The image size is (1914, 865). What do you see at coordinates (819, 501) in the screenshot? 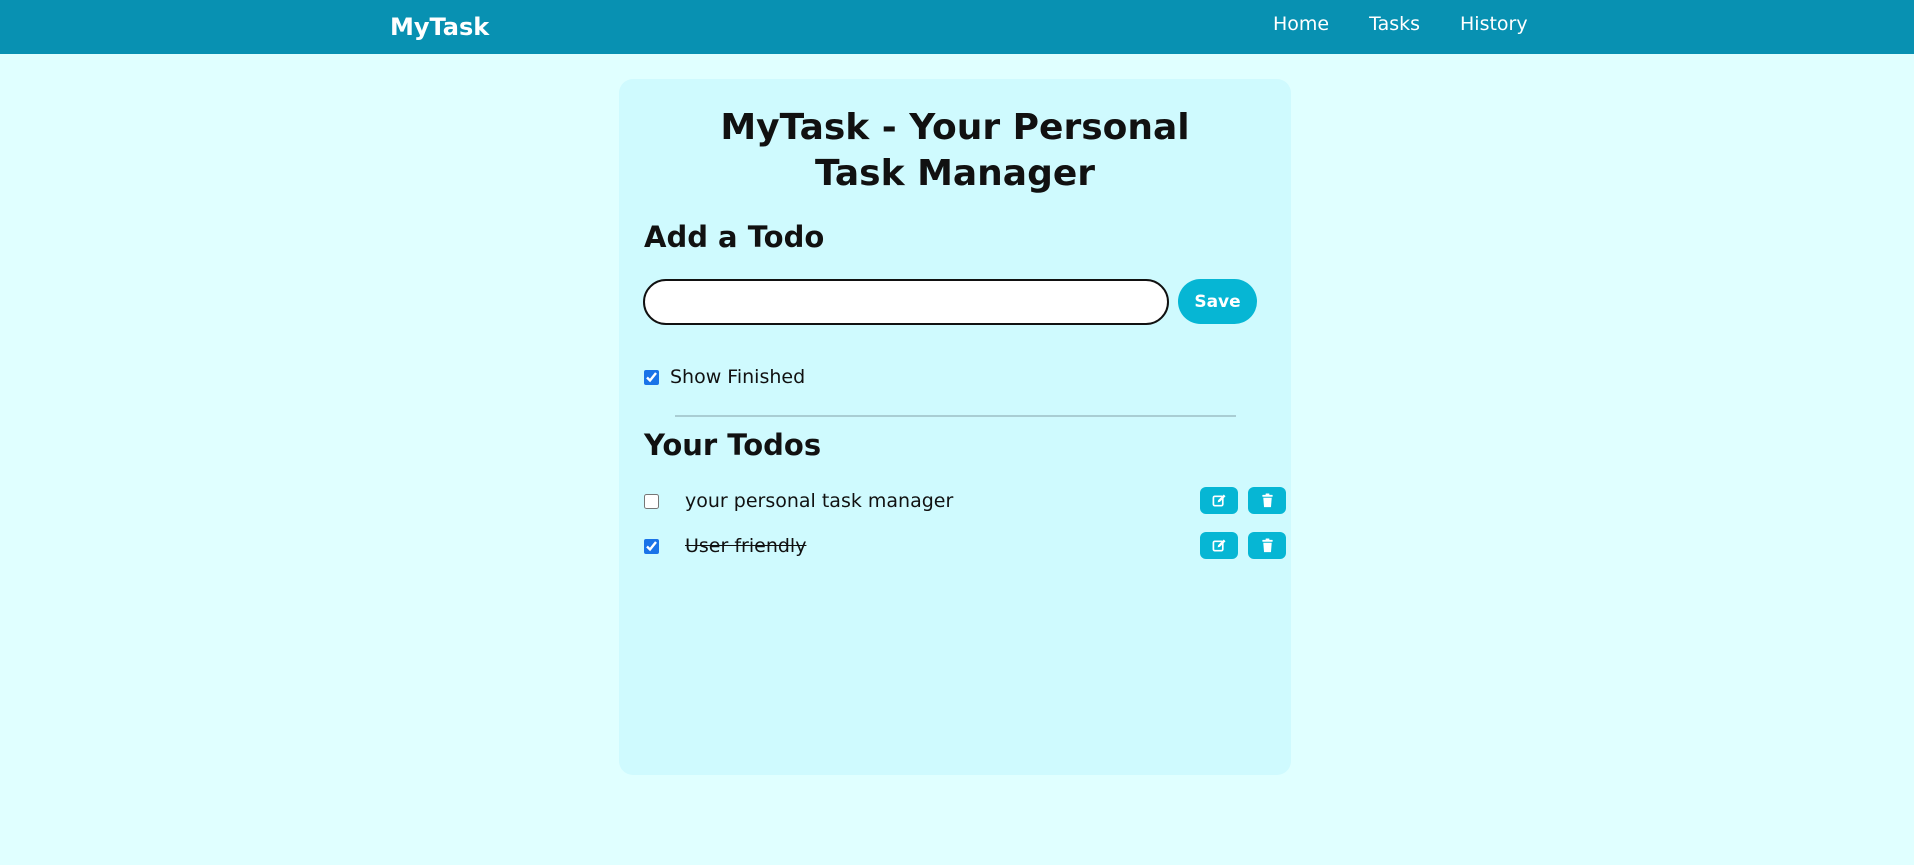
I see `todo-text: your personal task manager` at bounding box center [819, 501].